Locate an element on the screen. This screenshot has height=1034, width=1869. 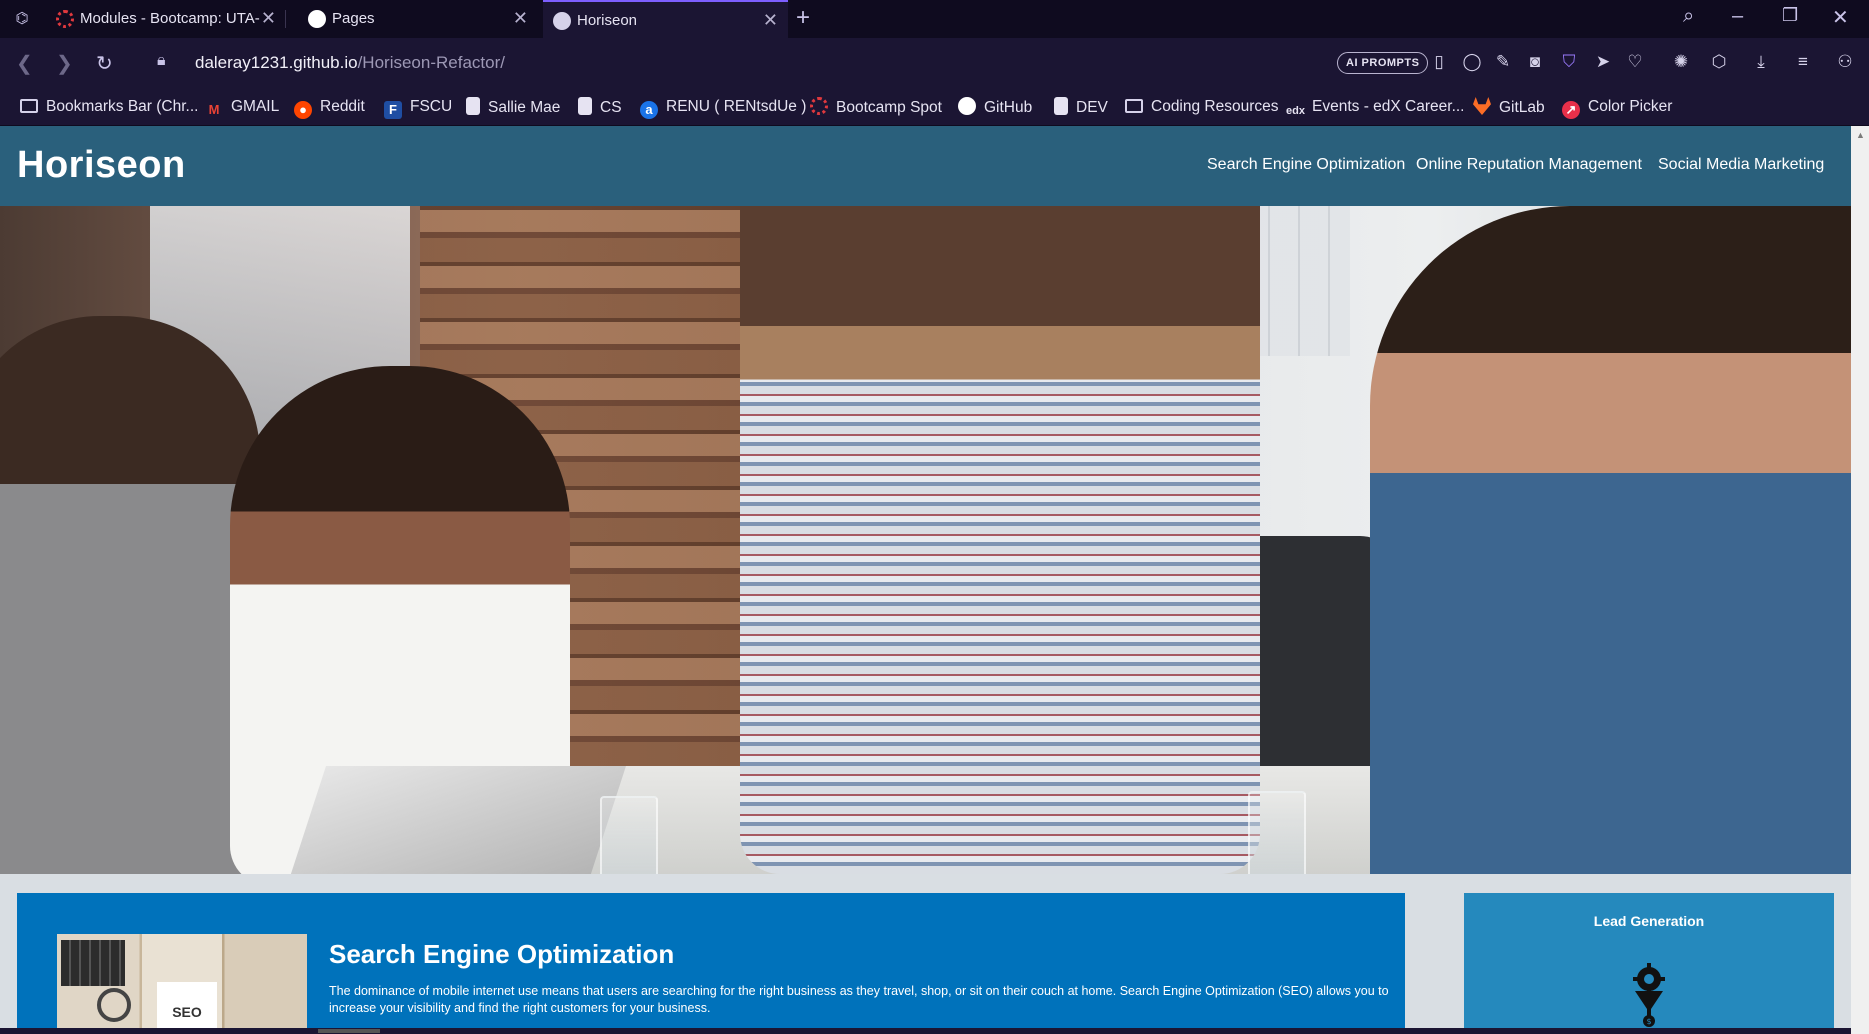
download-icon: ⤓ is located at coordinates (1761, 62).